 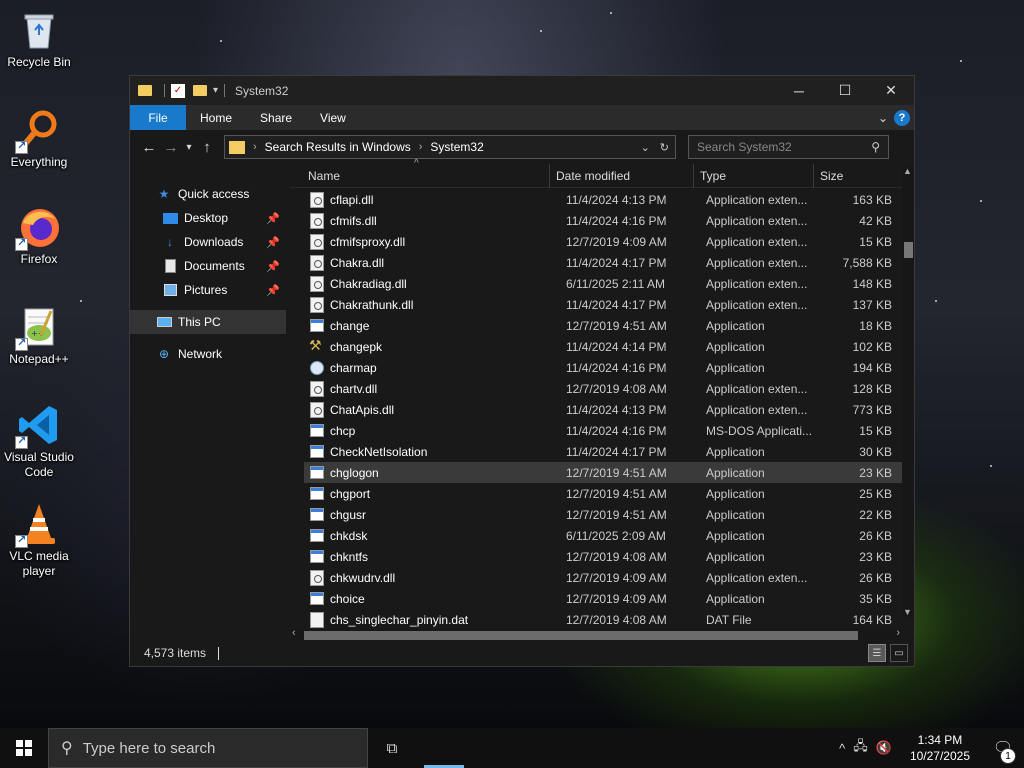 I want to click on column-header-name: ^ Name, so click(x=420, y=173).